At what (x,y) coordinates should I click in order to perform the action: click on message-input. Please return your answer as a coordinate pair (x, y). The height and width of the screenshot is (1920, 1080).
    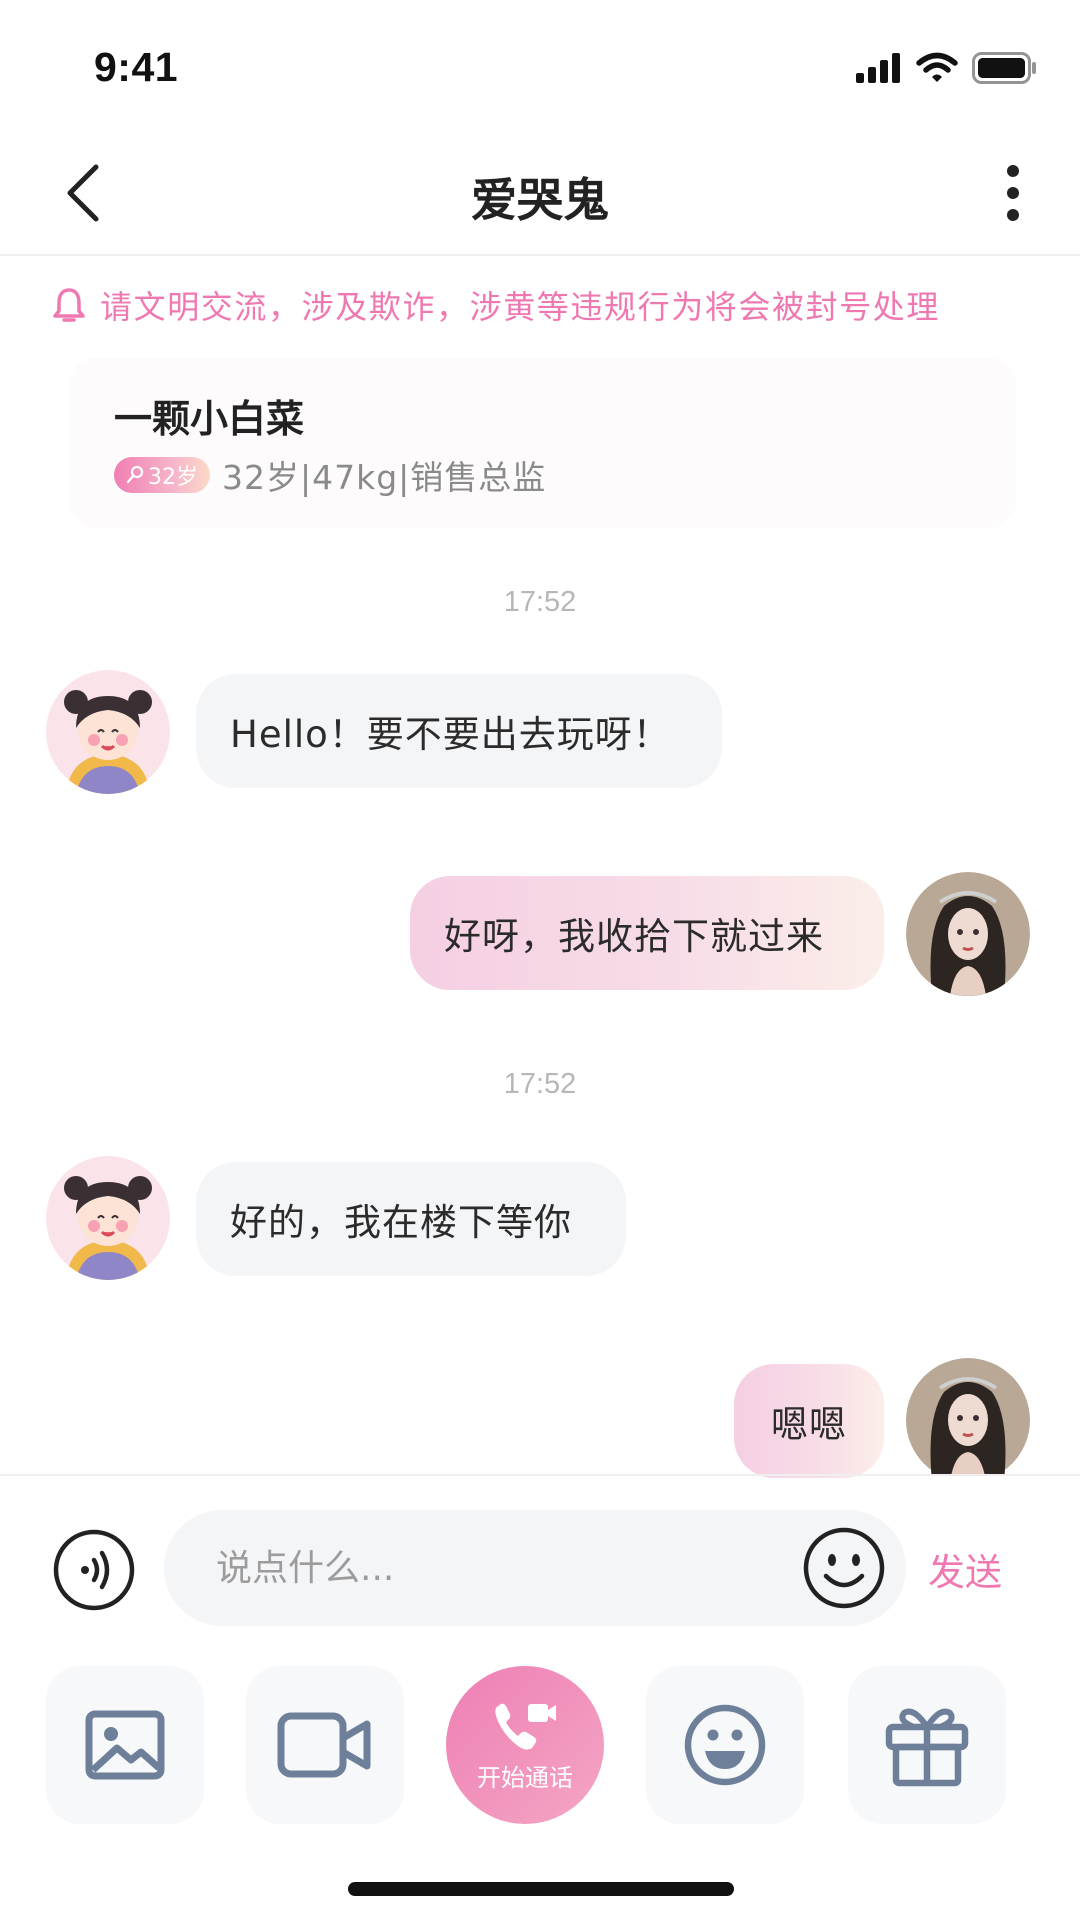
    Looking at the image, I should click on (476, 1568).